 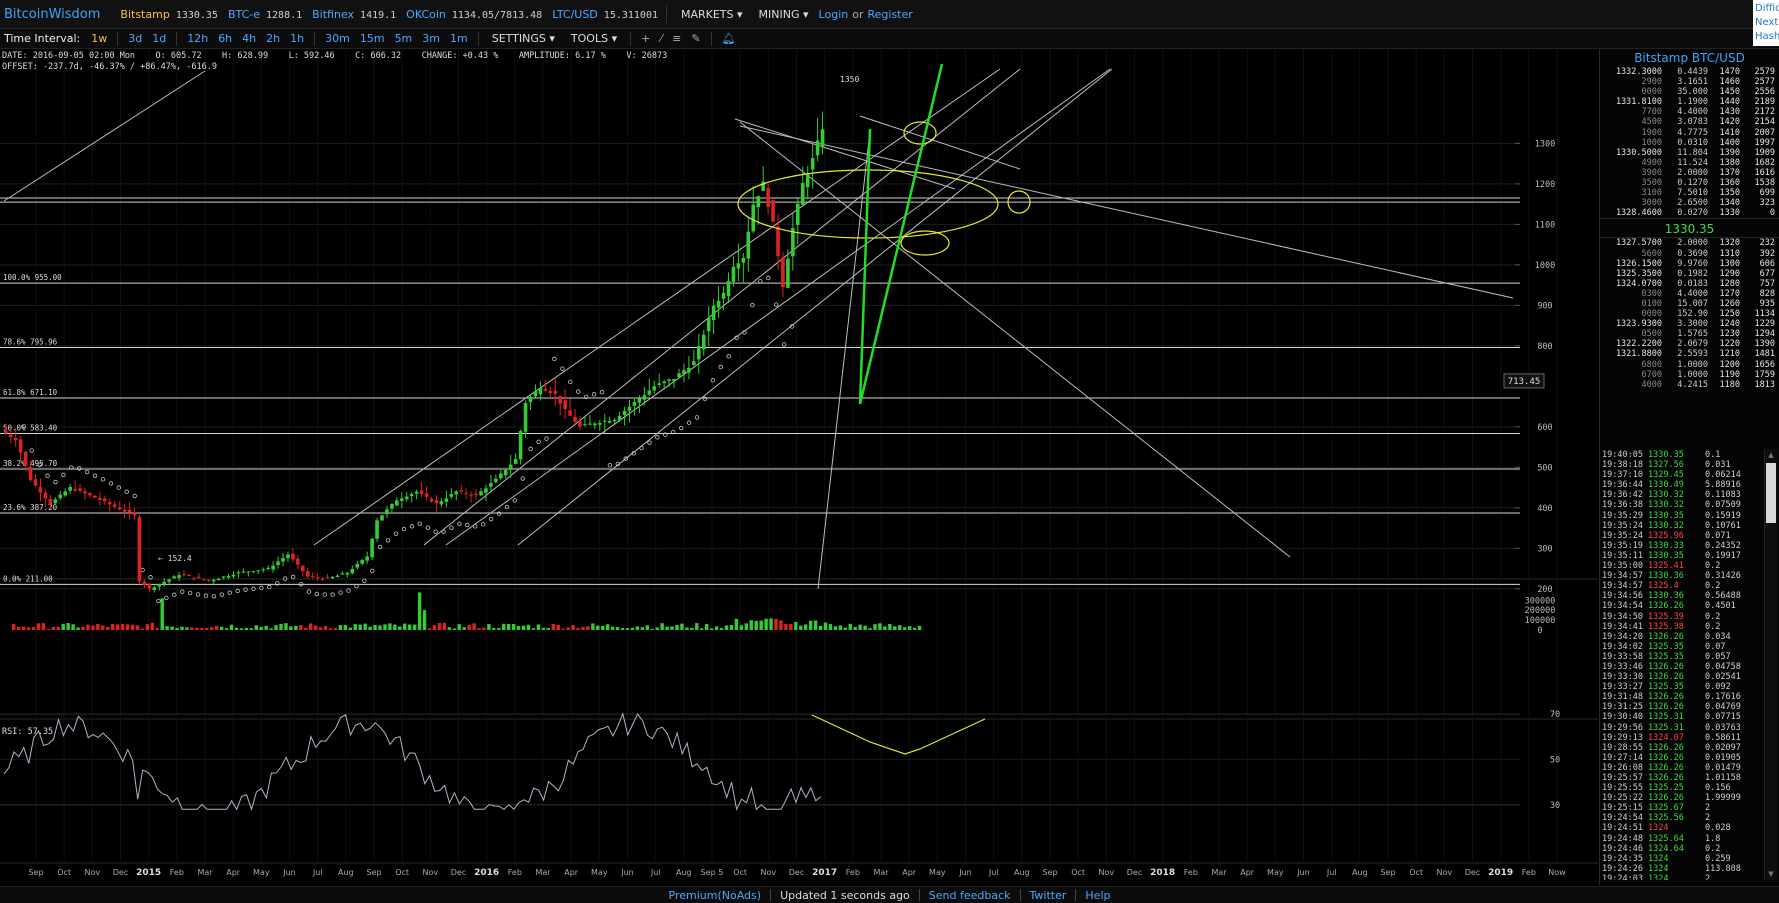 What do you see at coordinates (431, 38) in the screenshot?
I see `interval-3m: 3m` at bounding box center [431, 38].